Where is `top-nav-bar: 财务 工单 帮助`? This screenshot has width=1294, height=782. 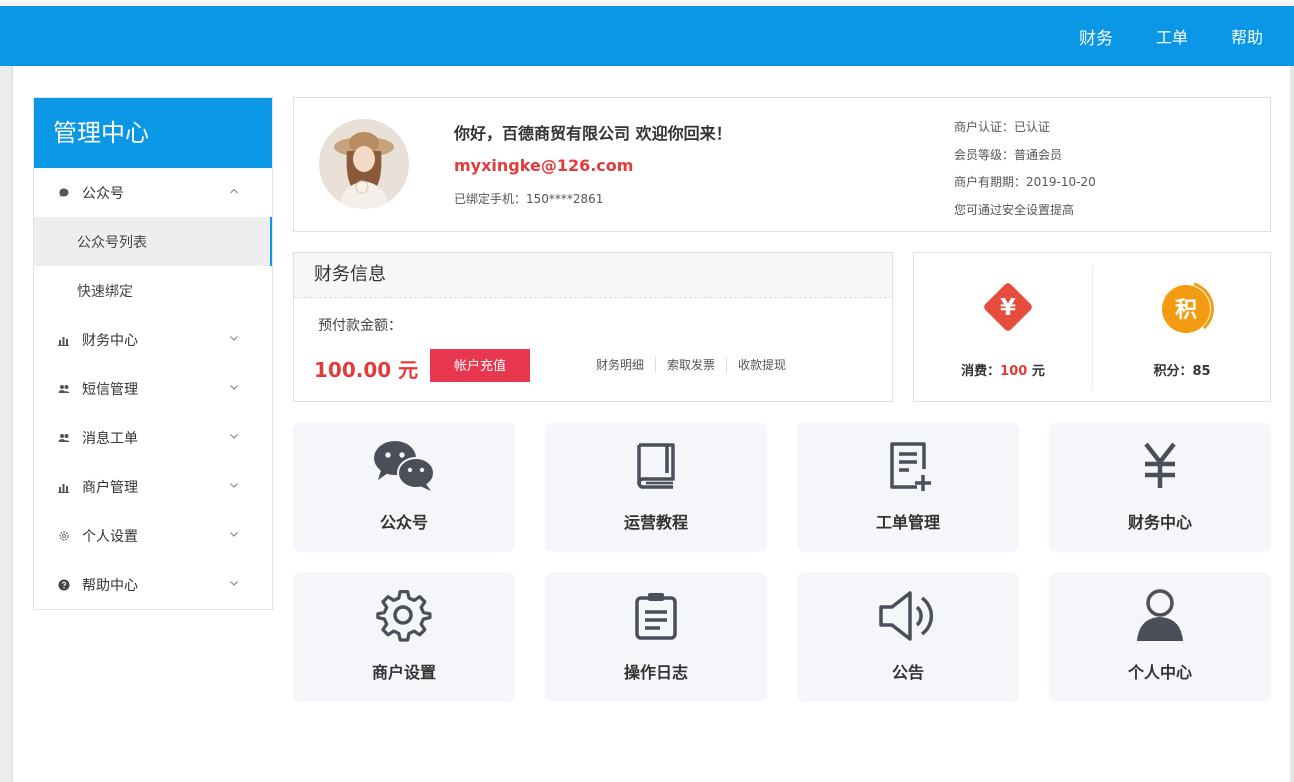 top-nav-bar: 财务 工单 帮助 is located at coordinates (647, 36).